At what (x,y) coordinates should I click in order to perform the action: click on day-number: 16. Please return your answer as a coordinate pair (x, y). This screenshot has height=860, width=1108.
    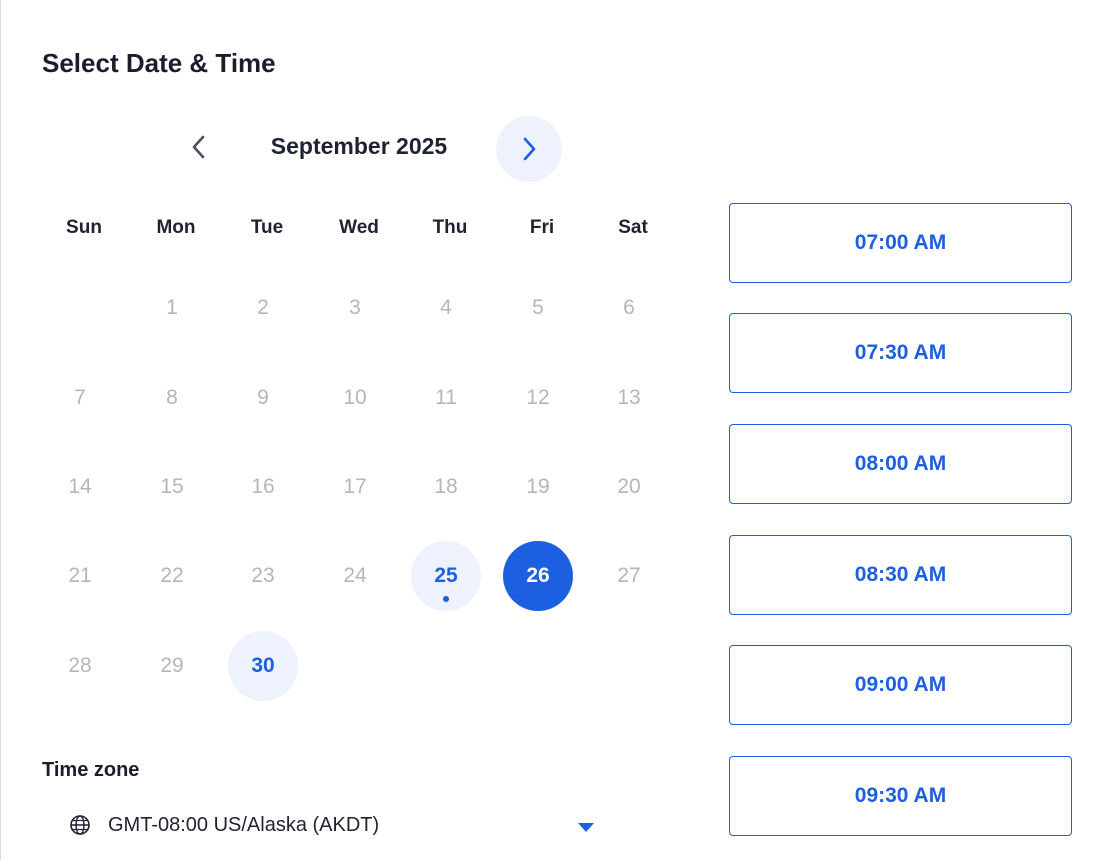
    Looking at the image, I should click on (263, 486).